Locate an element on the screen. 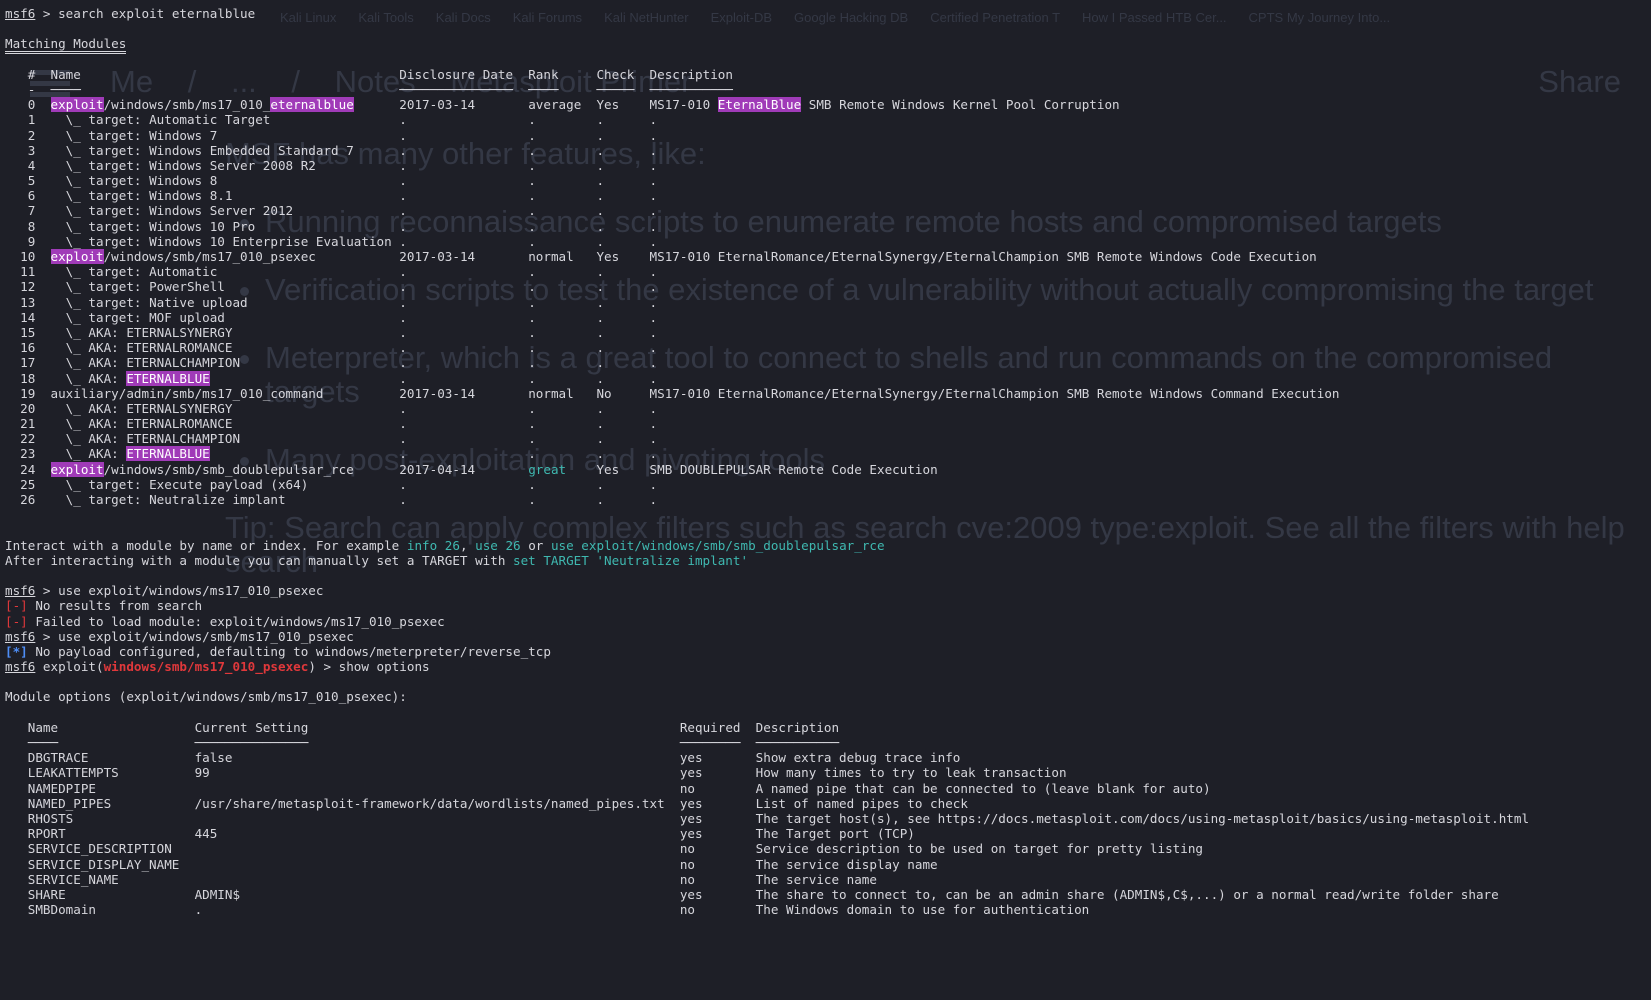 This screenshot has width=1651, height=1000. module-row: 14 \_ target: MOF upload . . . . is located at coordinates (767, 317).